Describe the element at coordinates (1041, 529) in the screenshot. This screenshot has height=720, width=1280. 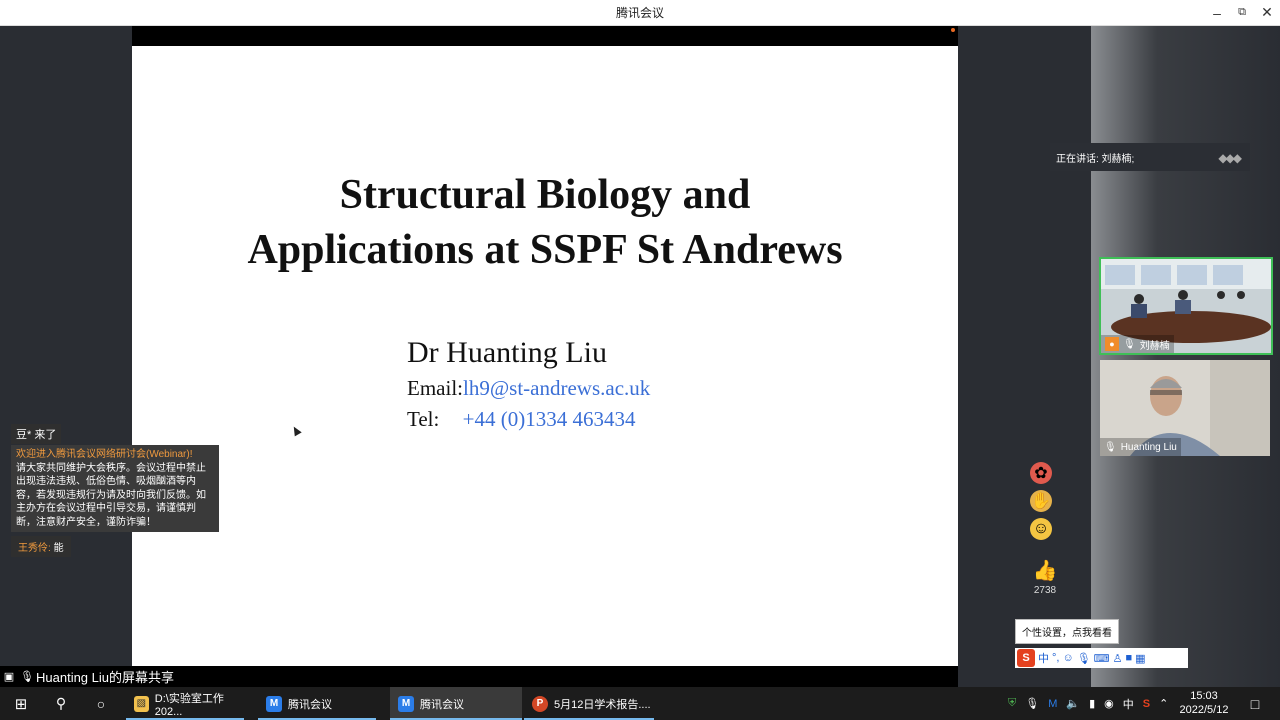
I see `grin-icon: ☺` at that location.